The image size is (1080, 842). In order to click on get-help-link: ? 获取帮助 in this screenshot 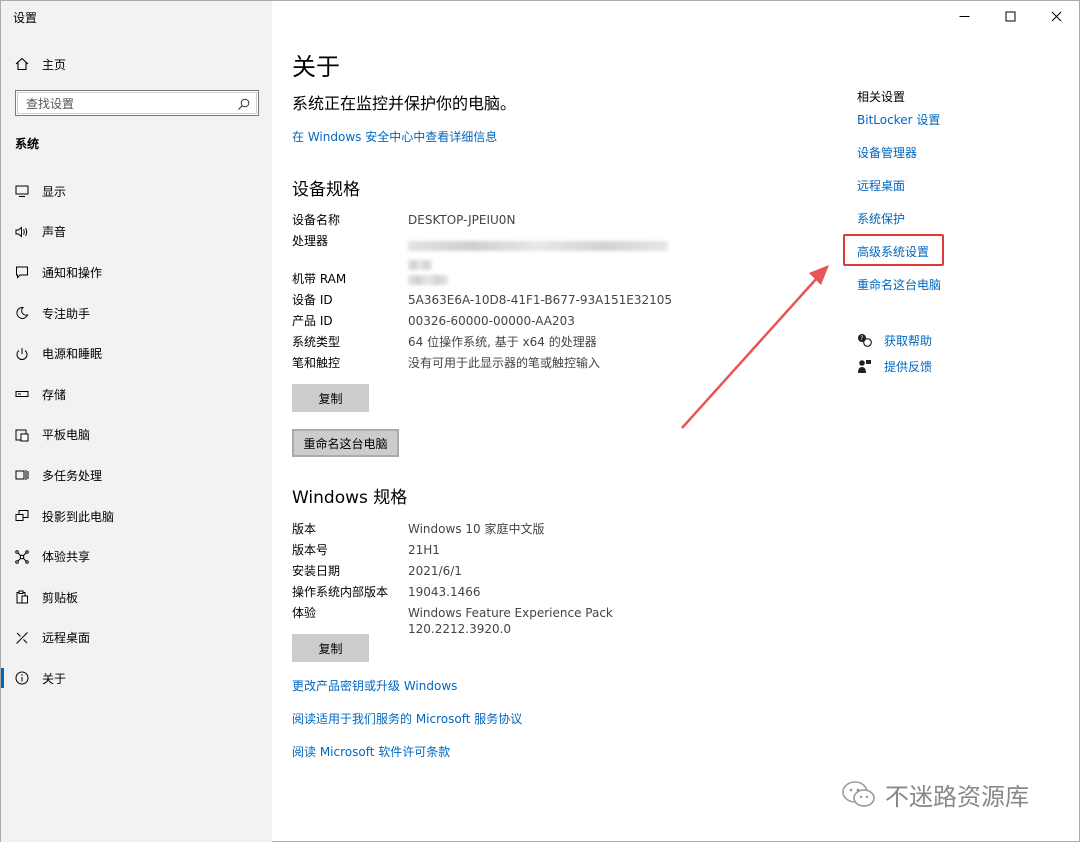, I will do `click(894, 340)`.